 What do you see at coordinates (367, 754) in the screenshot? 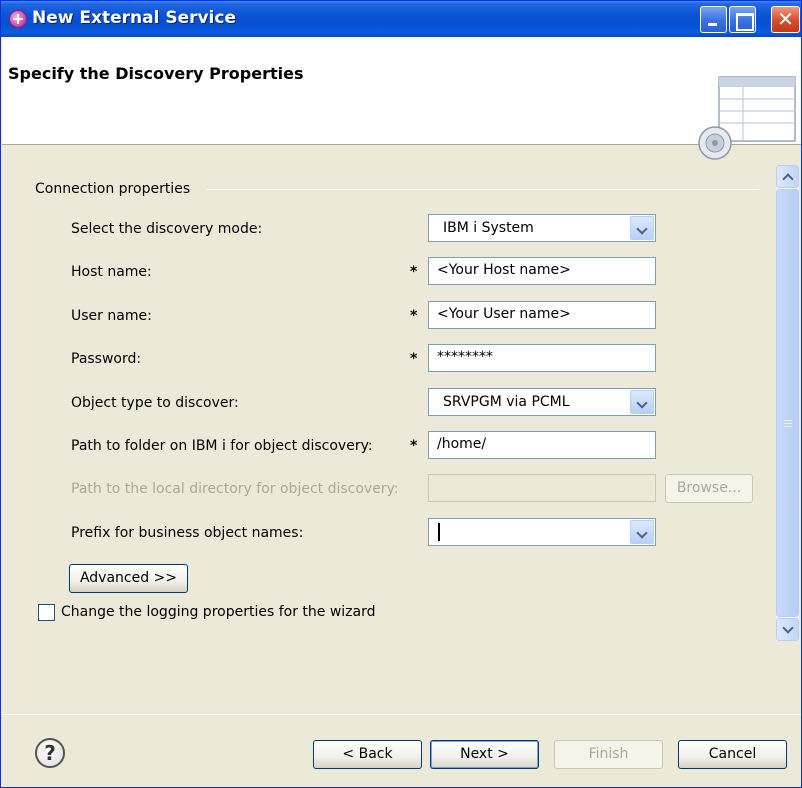
I see `back-button: < Back` at bounding box center [367, 754].